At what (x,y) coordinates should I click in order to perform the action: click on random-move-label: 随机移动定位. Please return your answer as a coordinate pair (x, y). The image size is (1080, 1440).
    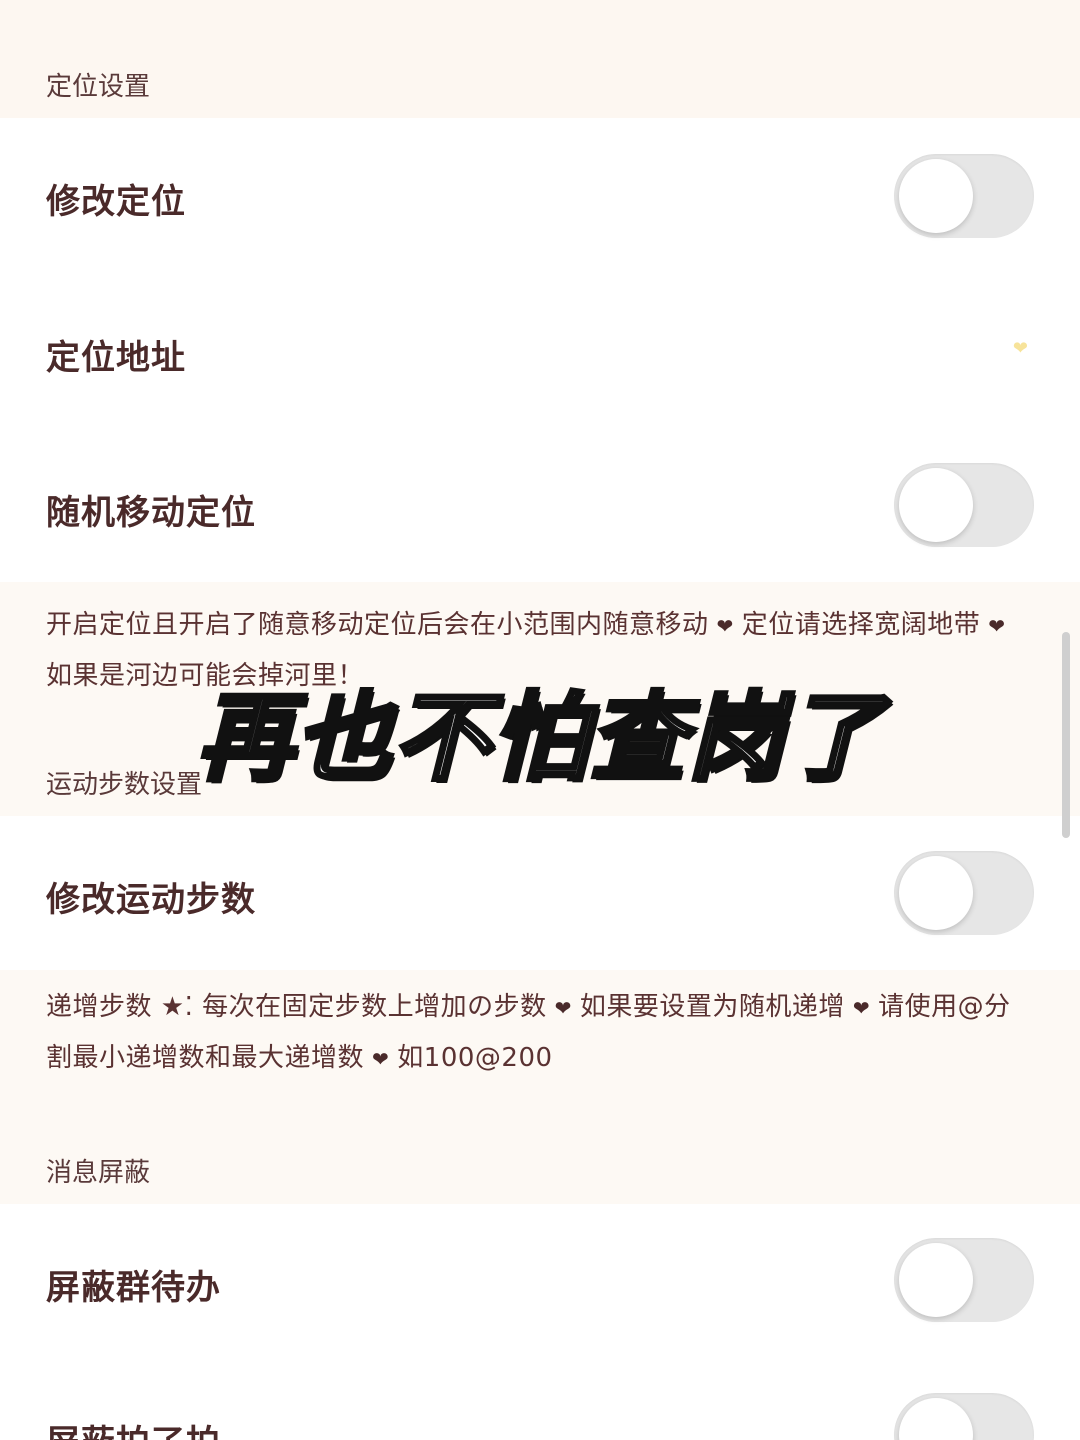
    Looking at the image, I should click on (151, 513).